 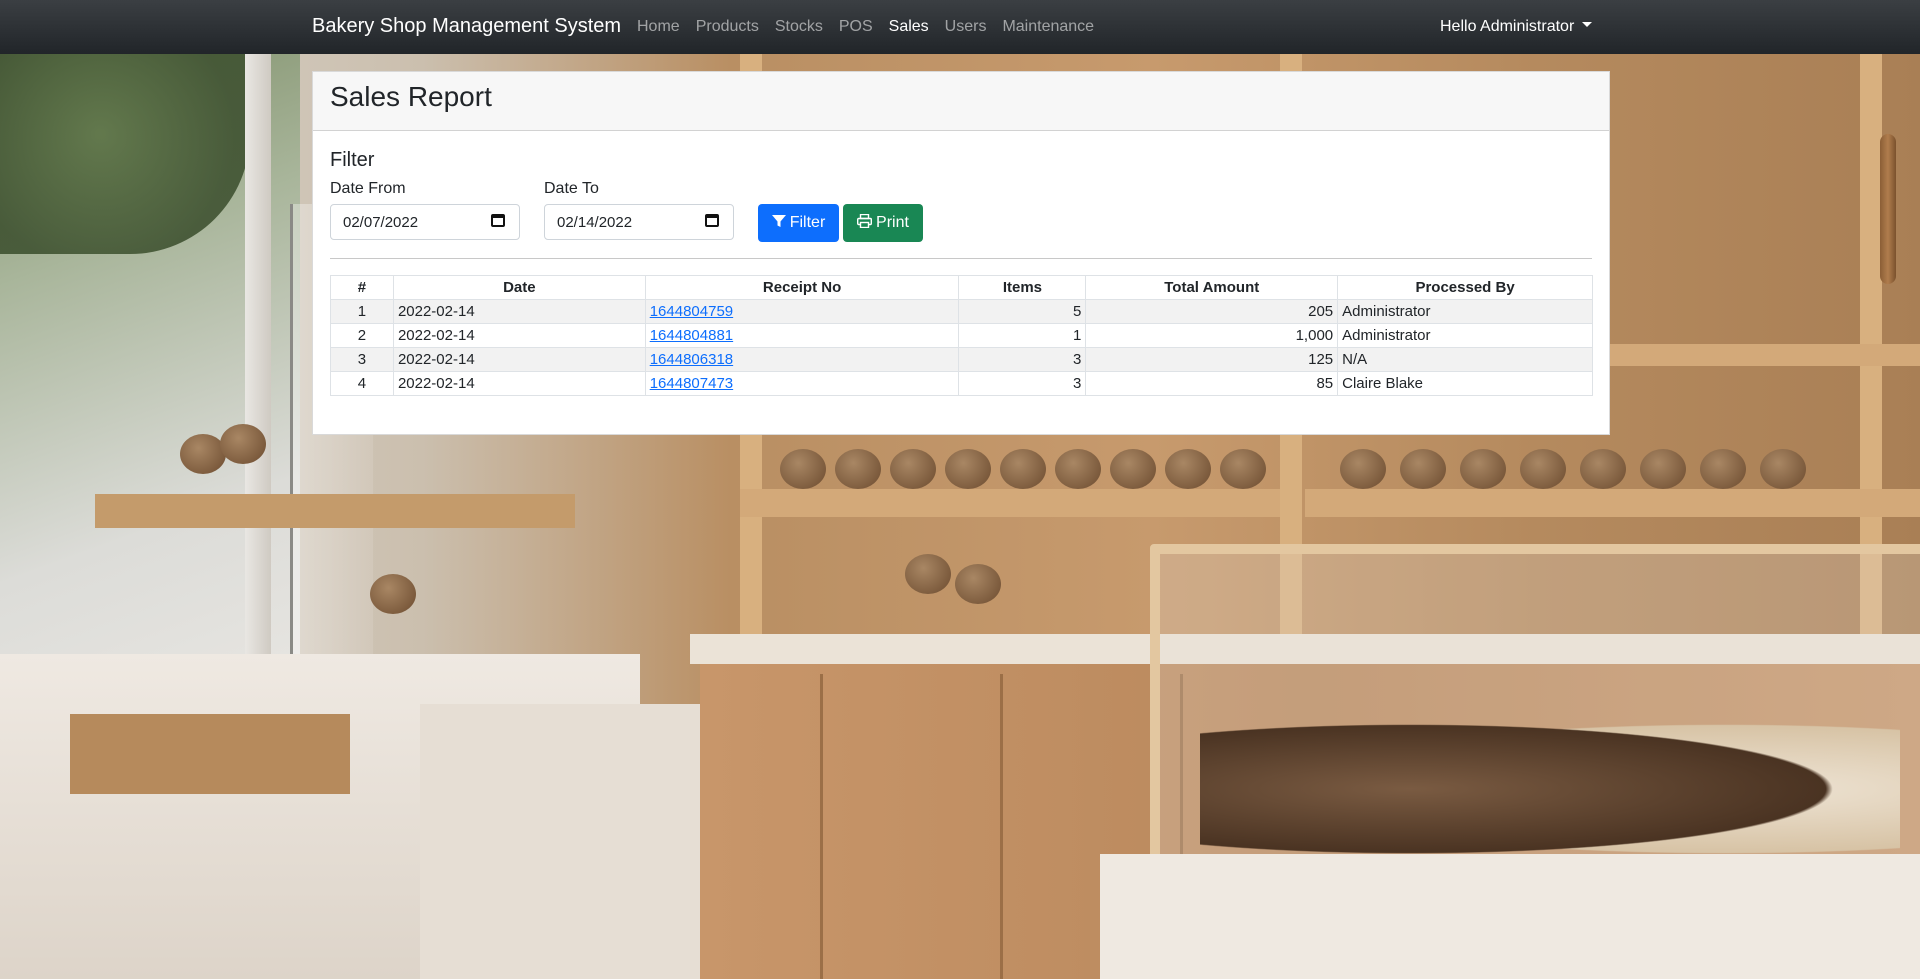 What do you see at coordinates (595, 222) in the screenshot?
I see `date-to-value: 02/14/2022` at bounding box center [595, 222].